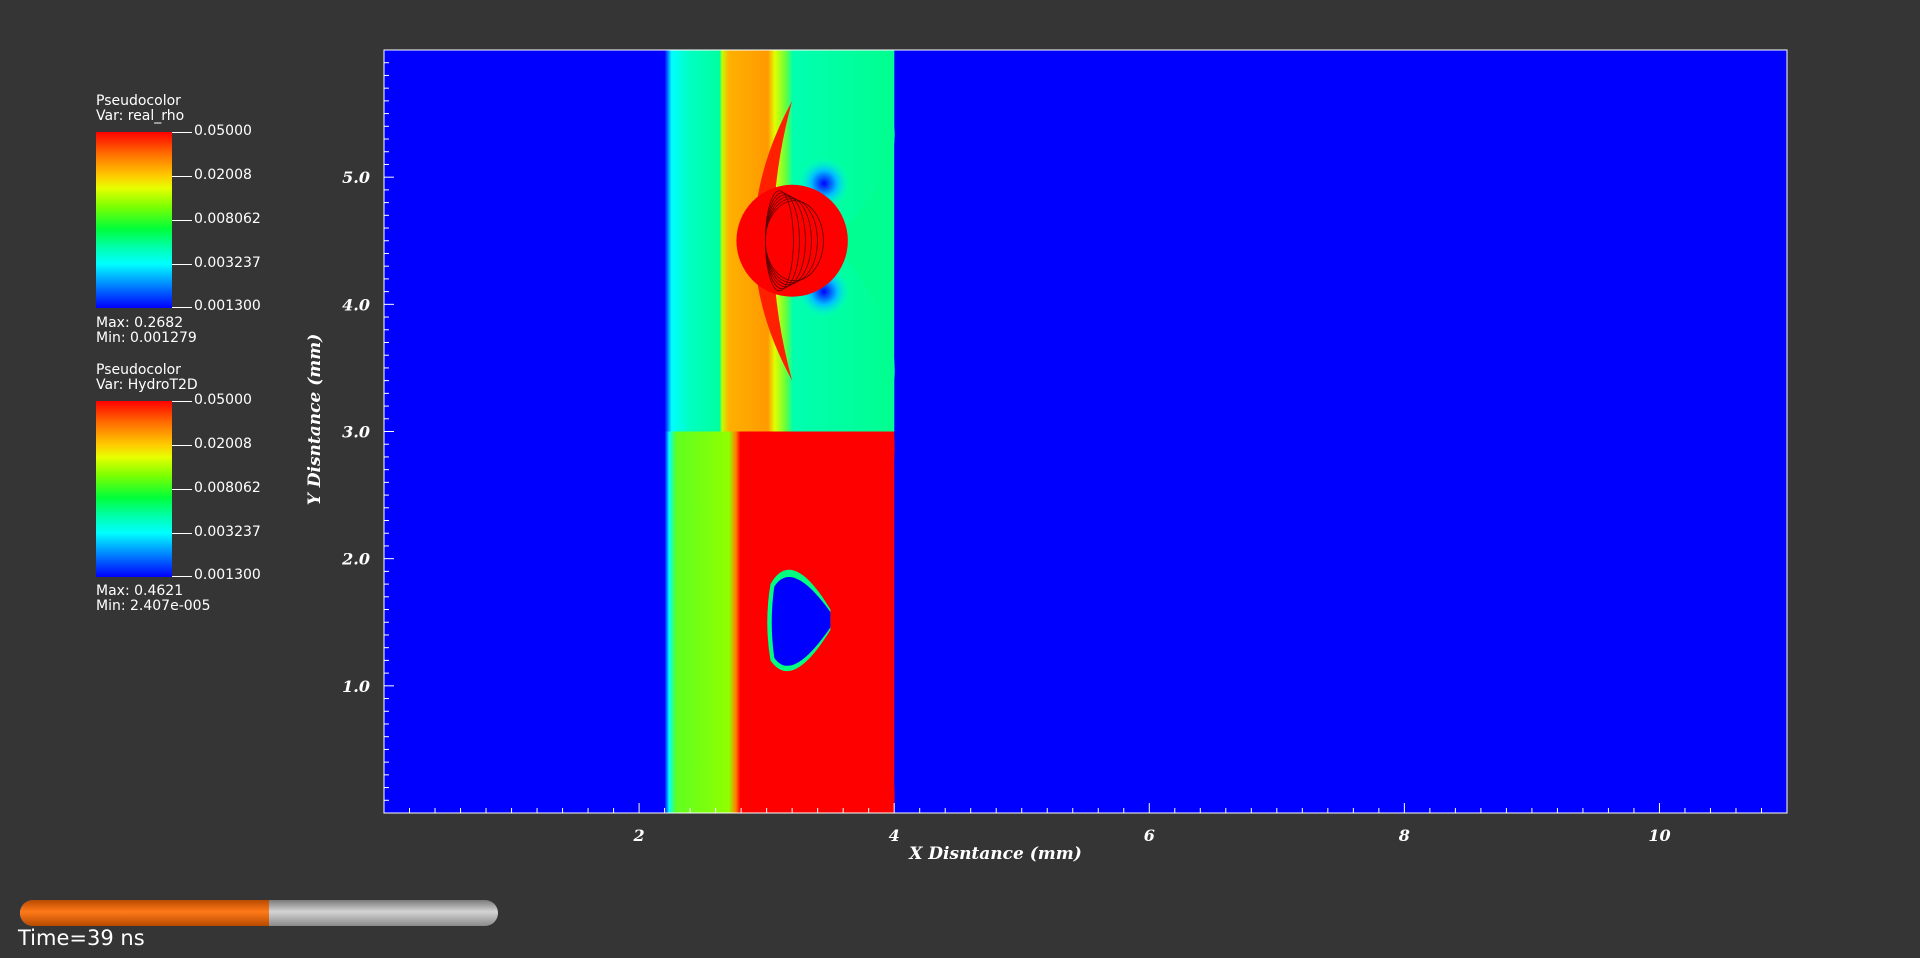 The image size is (1920, 958). What do you see at coordinates (356, 177) in the screenshot?
I see `y-tick-label: 5.0` at bounding box center [356, 177].